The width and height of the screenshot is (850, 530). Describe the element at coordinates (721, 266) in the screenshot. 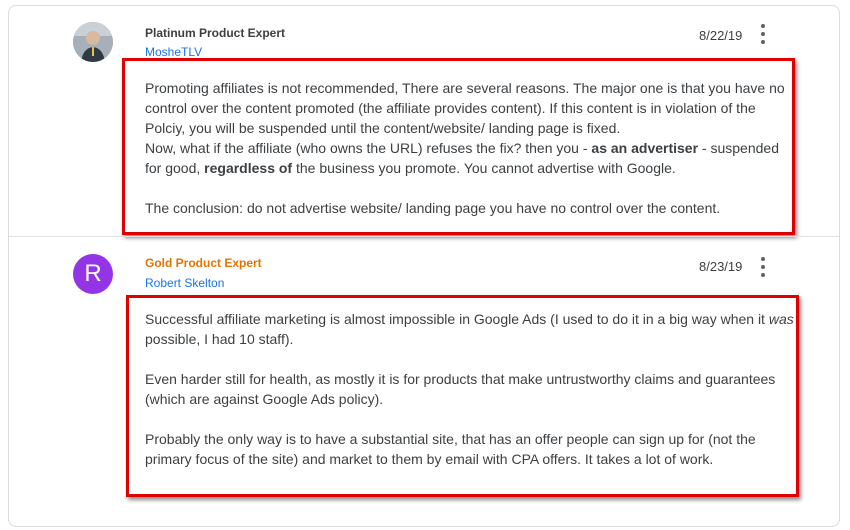

I see `post-date: 8/23/19` at that location.